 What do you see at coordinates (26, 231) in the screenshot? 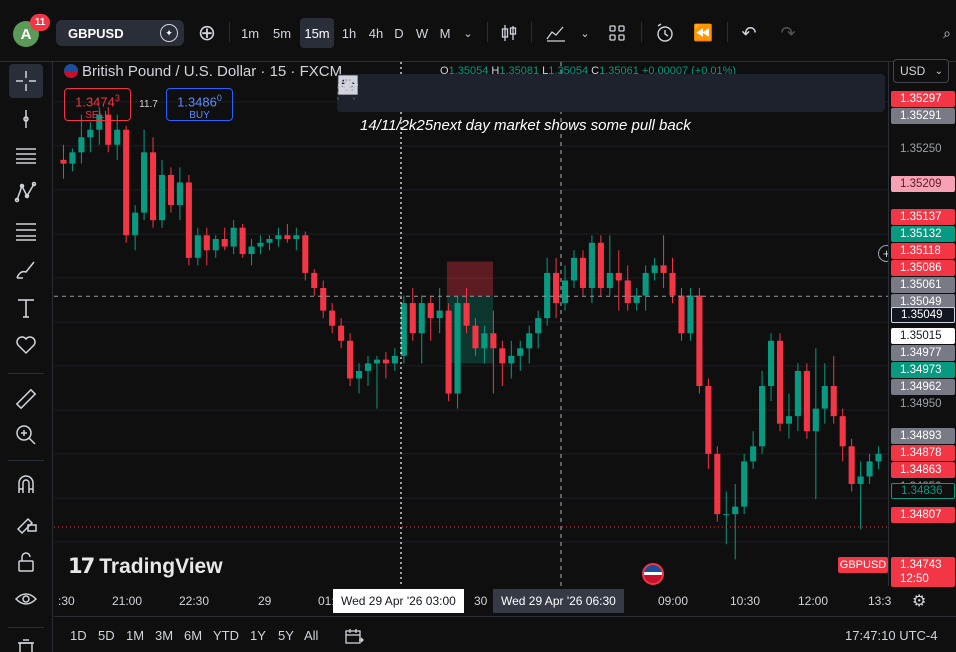
I see `fib-tool-icon` at bounding box center [26, 231].